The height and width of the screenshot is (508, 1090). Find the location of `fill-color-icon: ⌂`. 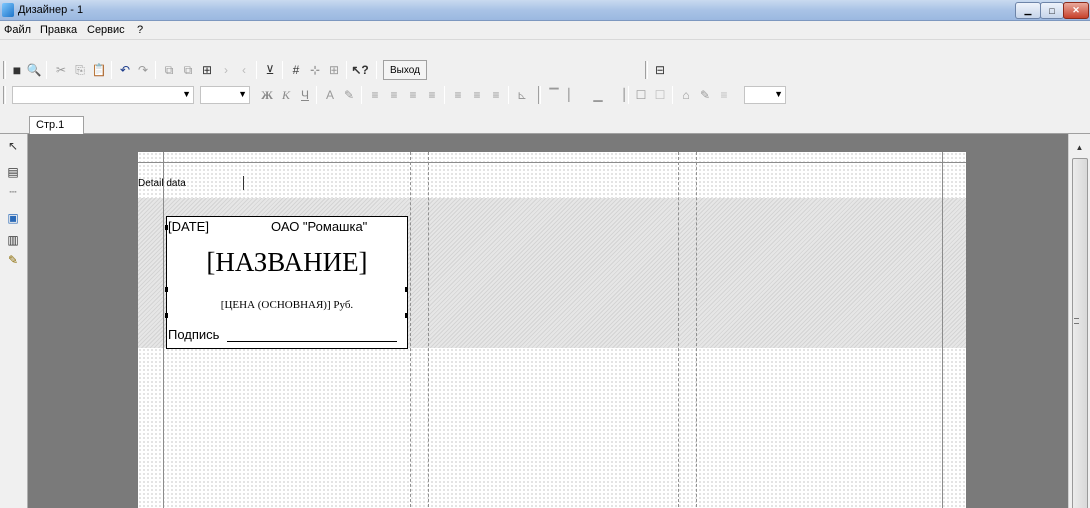

fill-color-icon: ⌂ is located at coordinates (686, 95).